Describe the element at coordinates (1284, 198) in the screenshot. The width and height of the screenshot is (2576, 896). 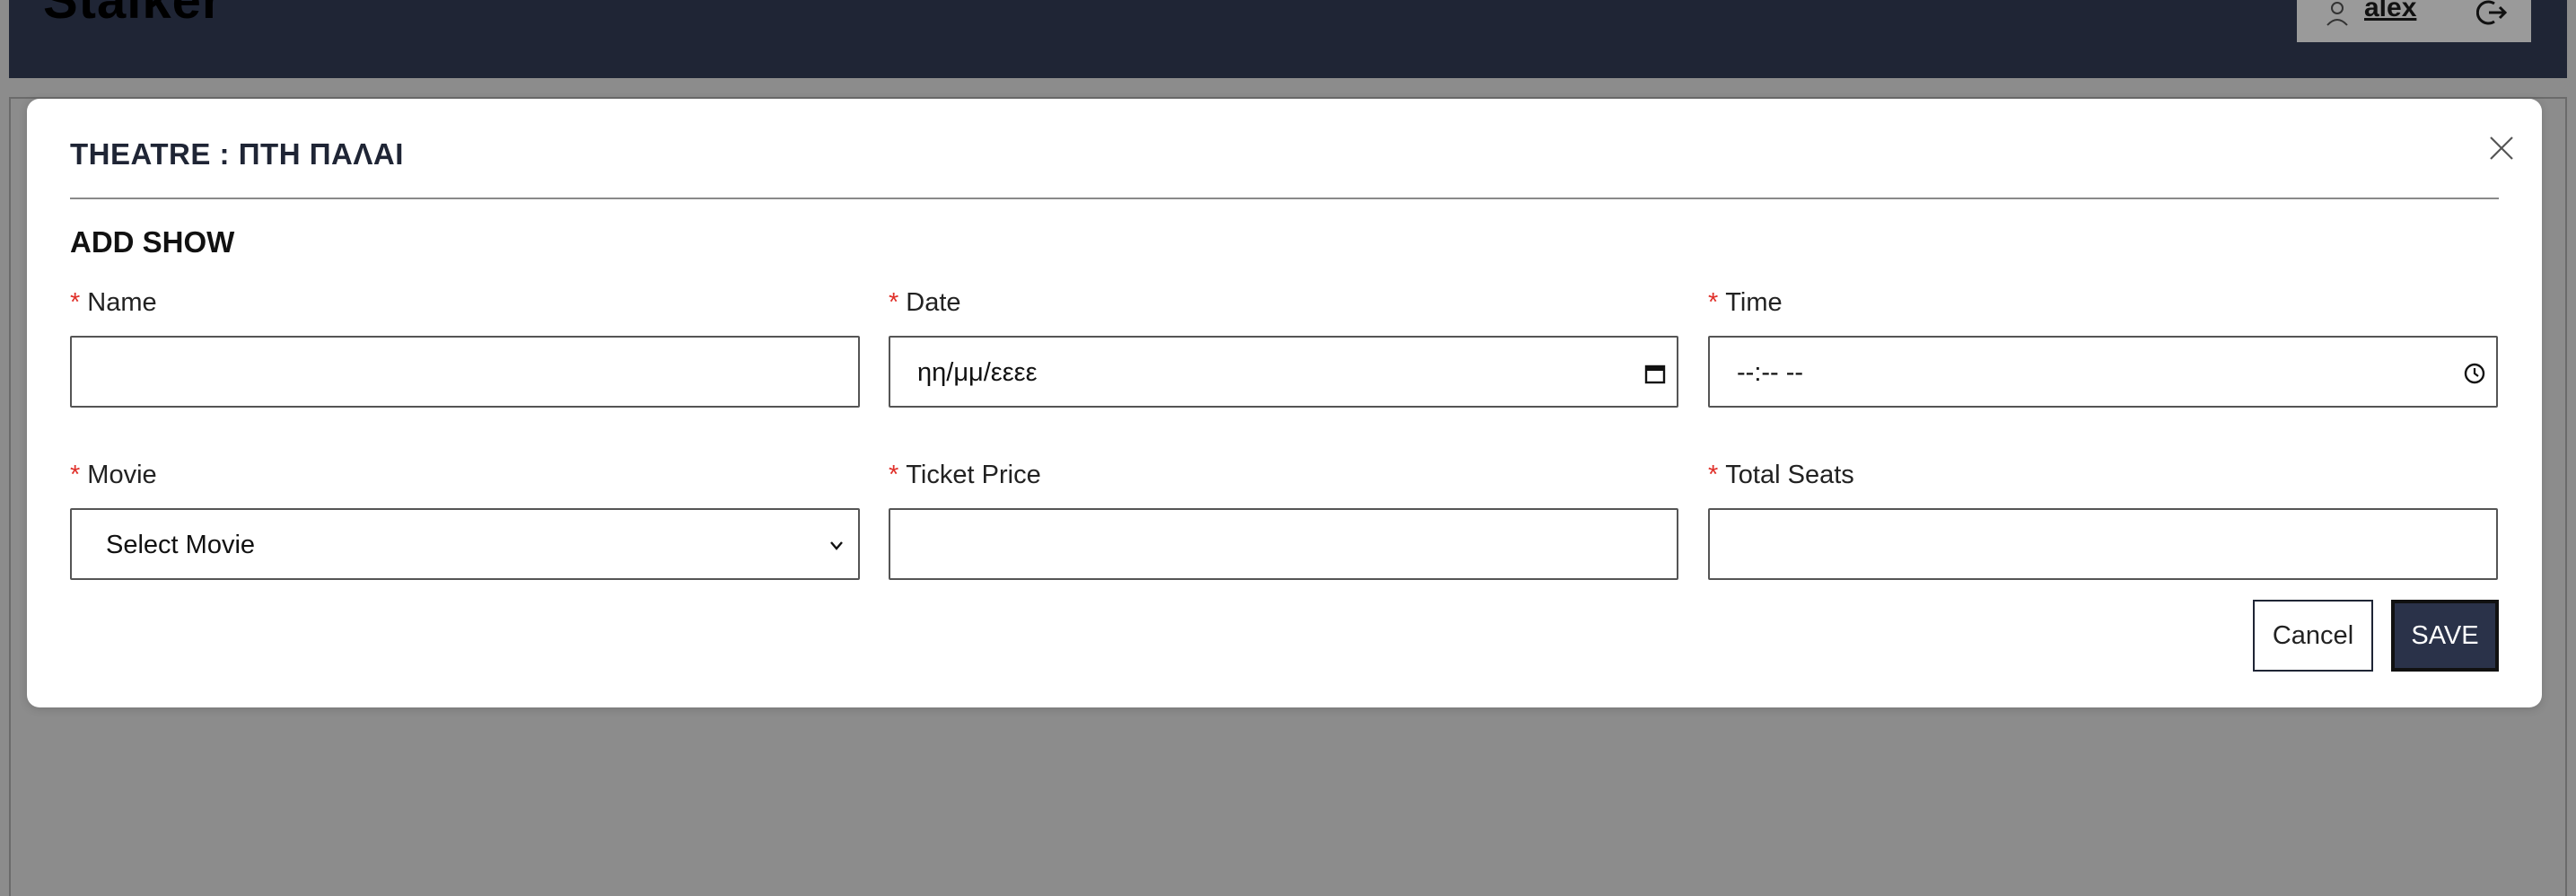
I see `modal-divider` at that location.